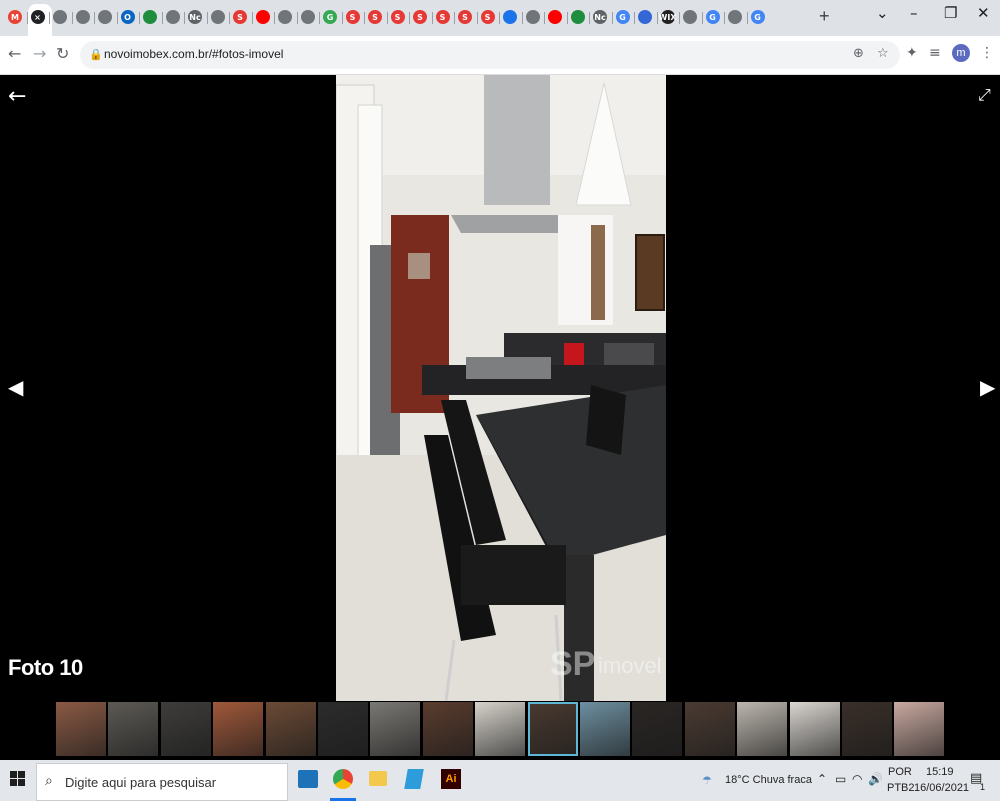 The image size is (1000, 801). Describe the element at coordinates (857, 779) in the screenshot. I see `wifi-icon: ◠` at that location.